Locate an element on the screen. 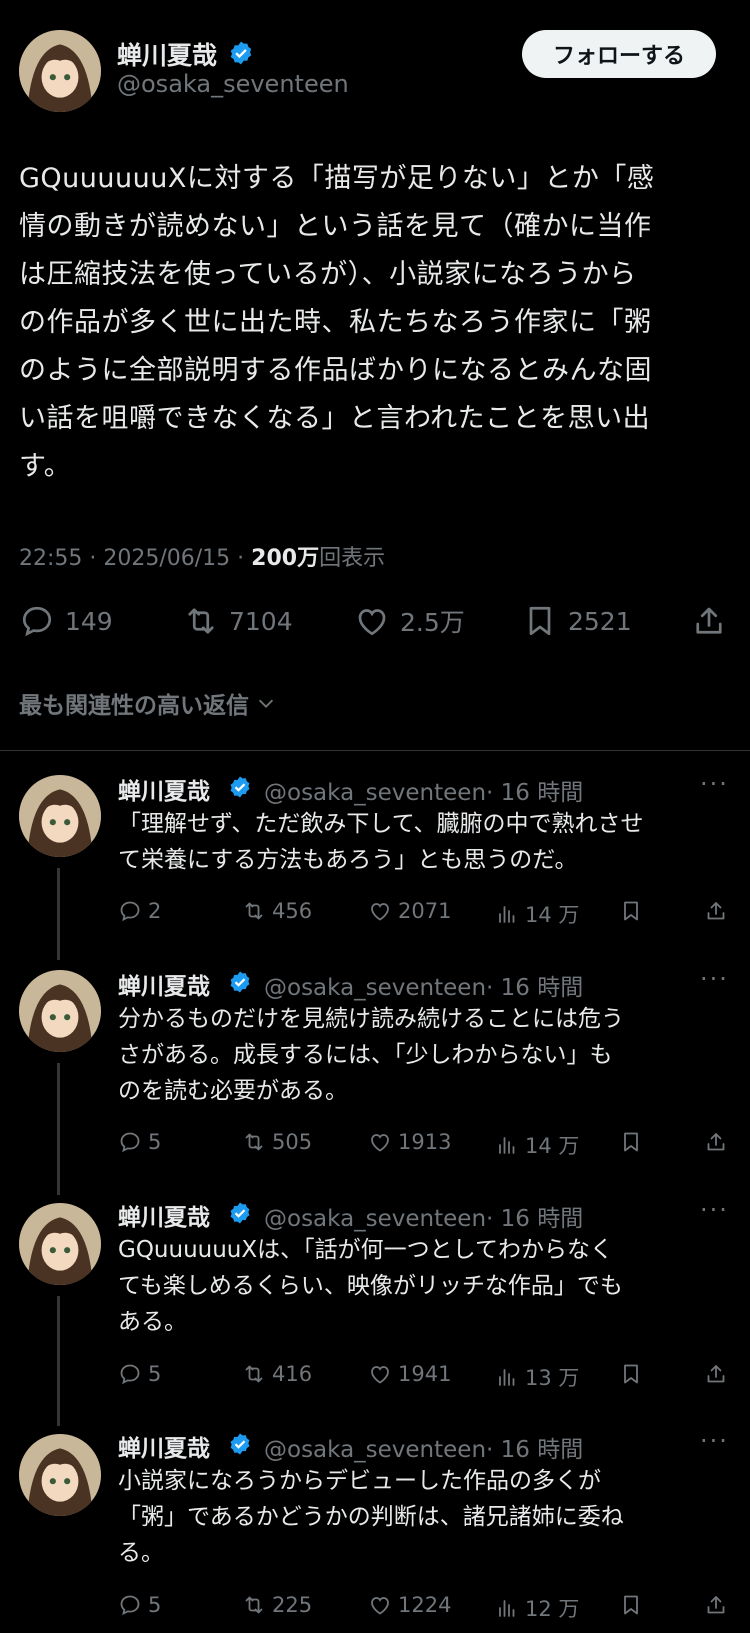  like-button: 2.5万 is located at coordinates (409, 621).